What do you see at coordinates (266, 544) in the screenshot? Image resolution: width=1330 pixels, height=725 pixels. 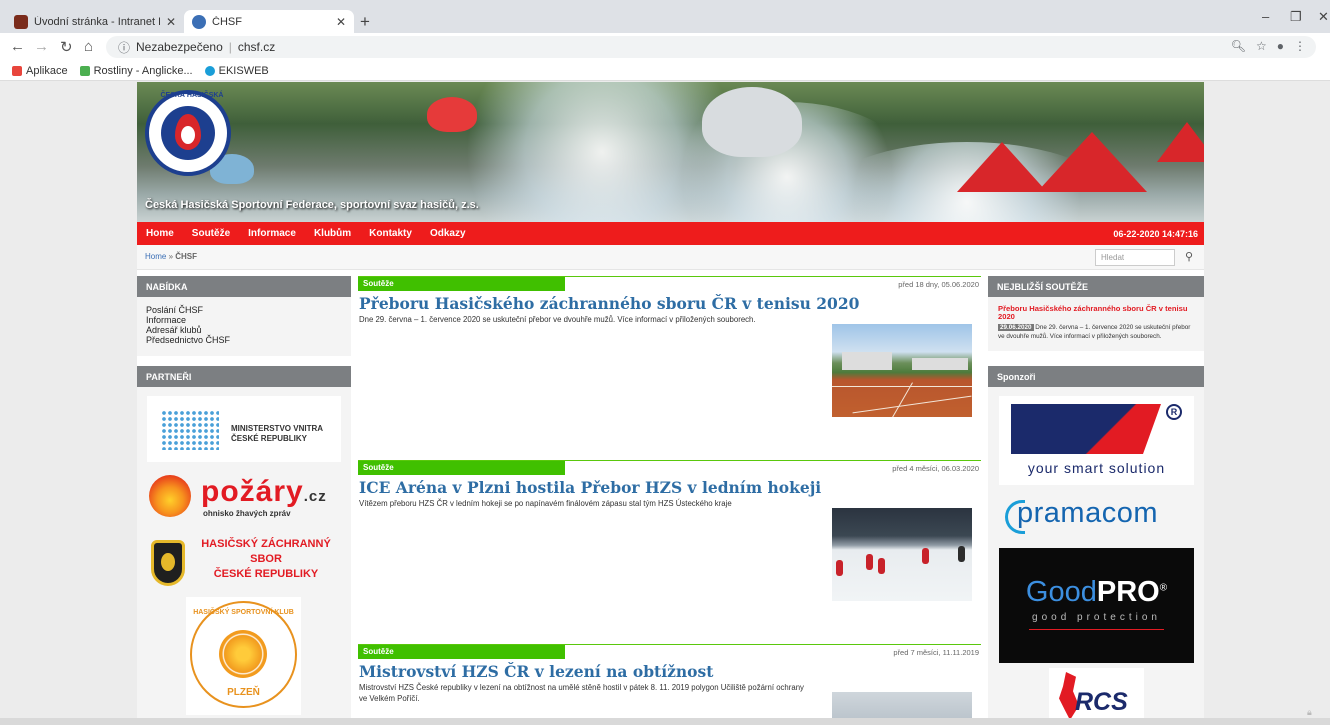 I see `hzs-line-1: HASIČSKÝ ZÁCHRANNÝ` at bounding box center [266, 544].